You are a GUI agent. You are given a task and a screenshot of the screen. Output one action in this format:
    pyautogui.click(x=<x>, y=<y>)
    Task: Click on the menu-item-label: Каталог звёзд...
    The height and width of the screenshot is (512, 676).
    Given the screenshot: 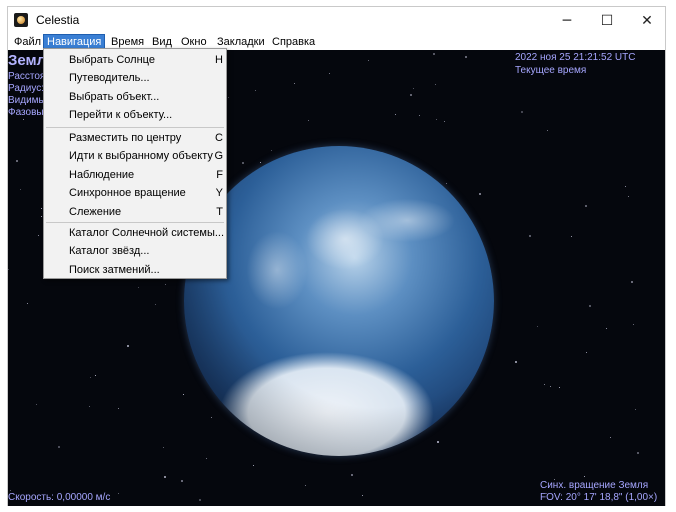 What is the action you would take?
    pyautogui.click(x=109, y=251)
    